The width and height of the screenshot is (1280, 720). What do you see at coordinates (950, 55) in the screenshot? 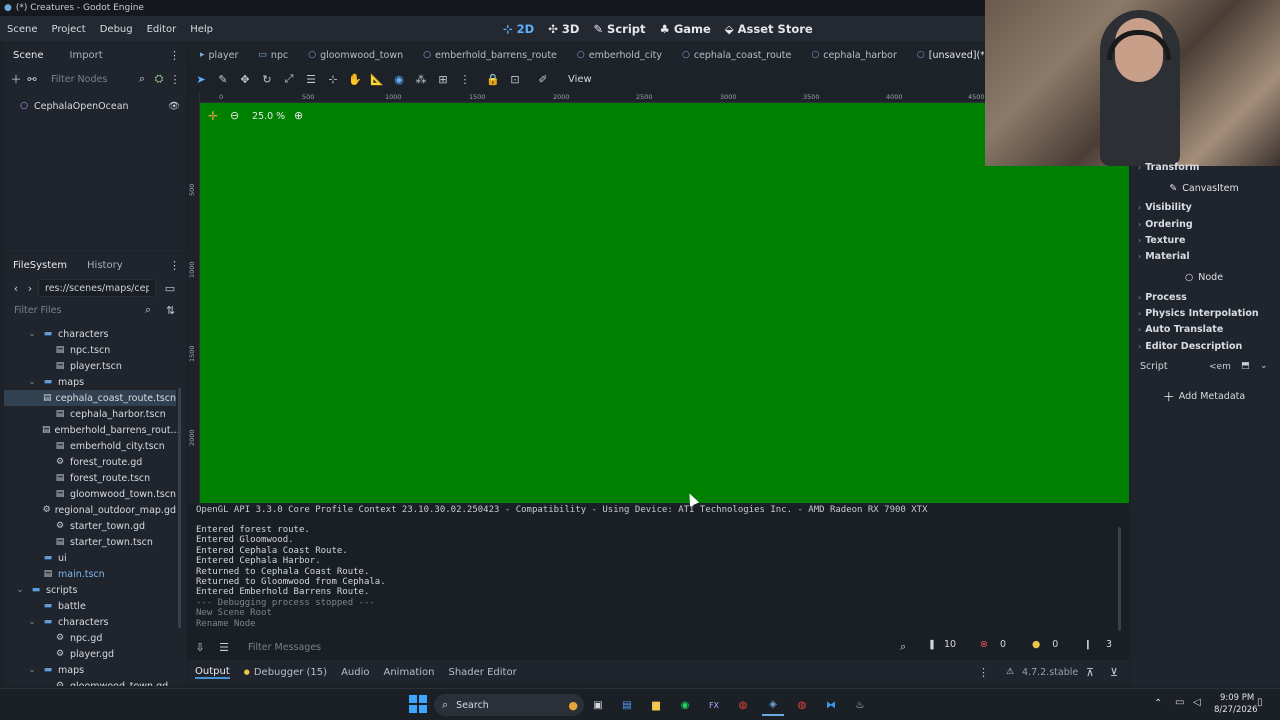
I see `scene-tab-active: ○ [unsaved](*)` at bounding box center [950, 55].